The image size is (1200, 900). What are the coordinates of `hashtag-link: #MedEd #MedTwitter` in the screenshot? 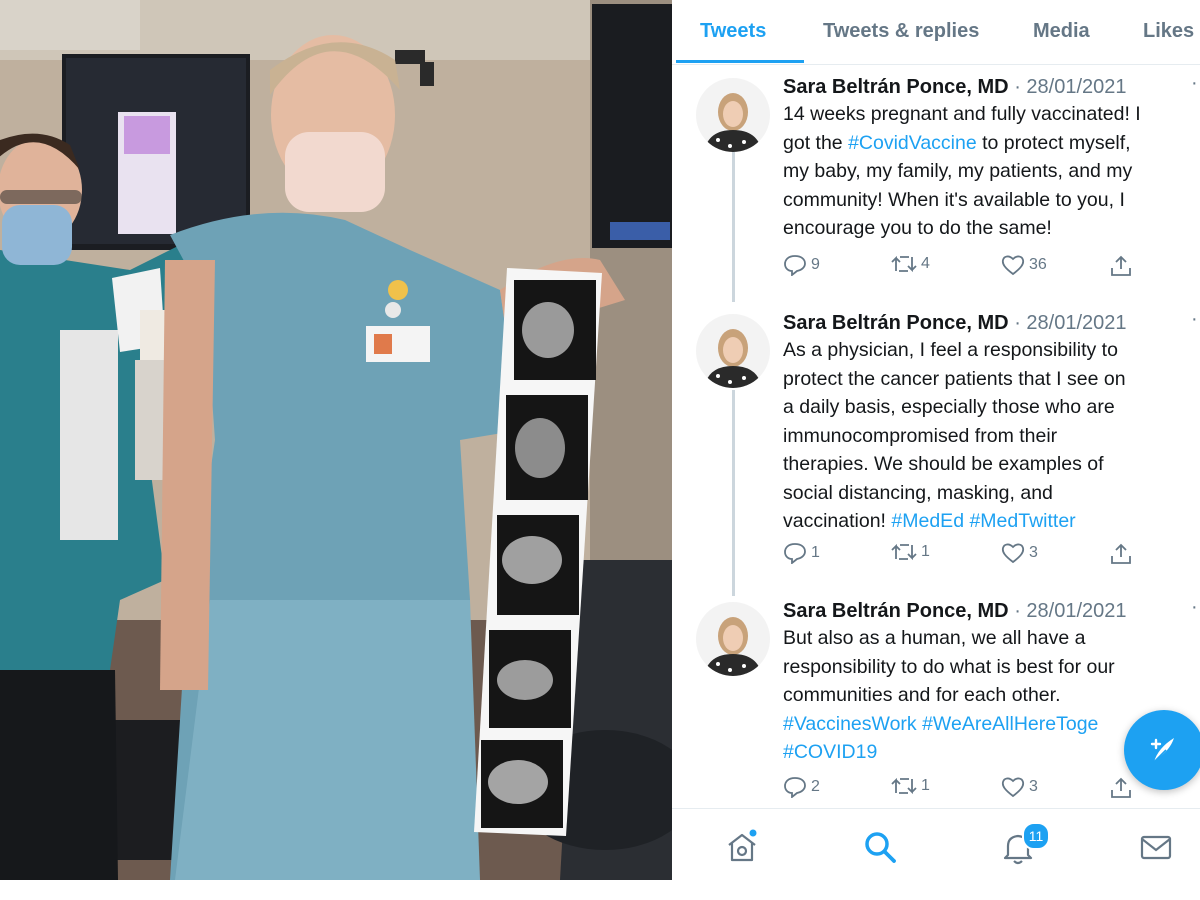 It's located at (983, 521).